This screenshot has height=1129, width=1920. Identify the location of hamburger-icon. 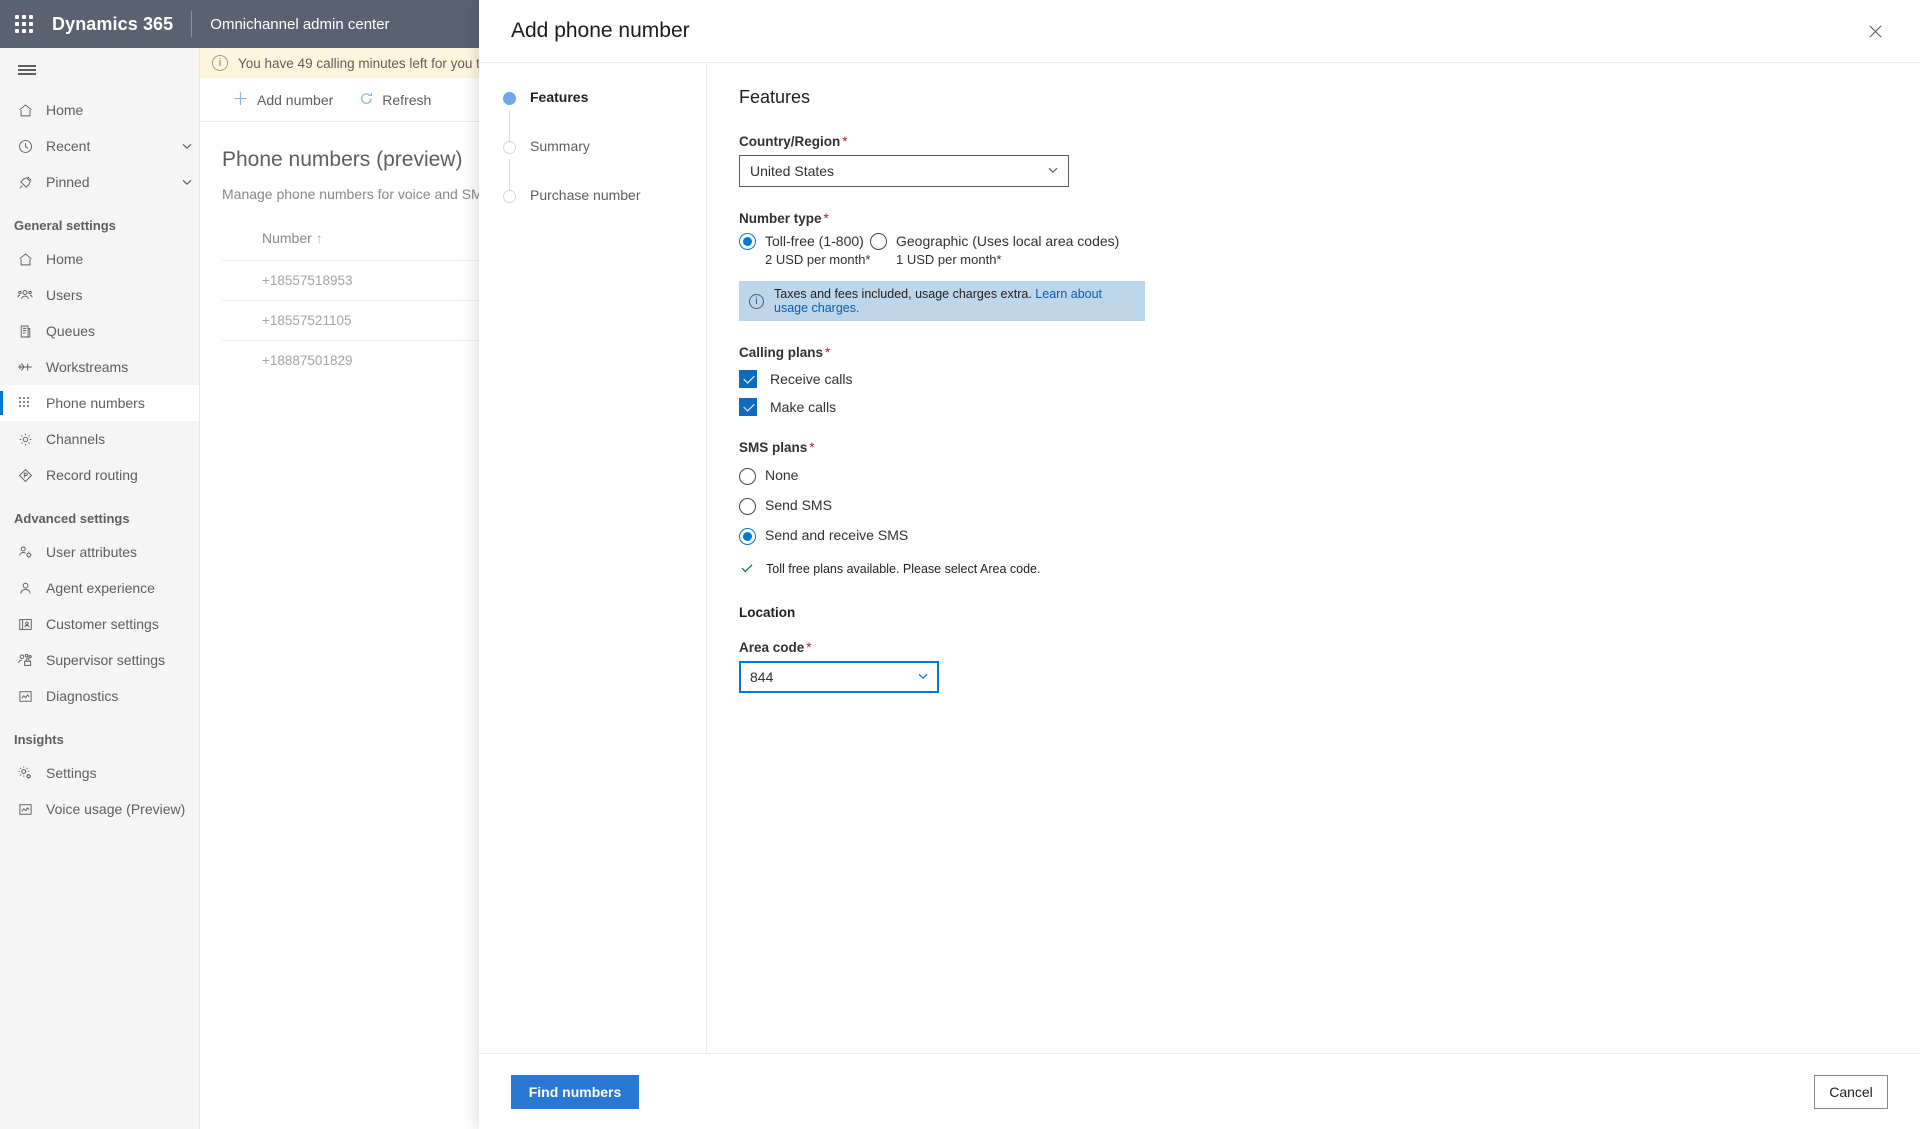
(99, 70).